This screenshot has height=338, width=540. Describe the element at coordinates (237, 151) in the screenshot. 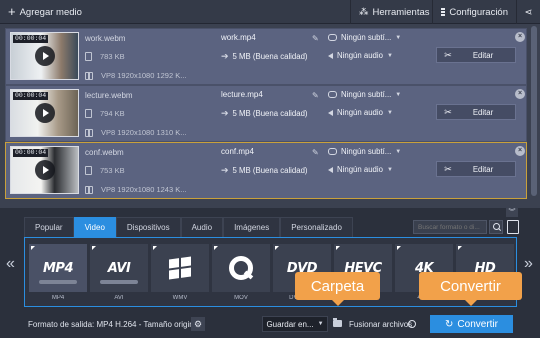

I see `output-filename: conf.mp4` at that location.